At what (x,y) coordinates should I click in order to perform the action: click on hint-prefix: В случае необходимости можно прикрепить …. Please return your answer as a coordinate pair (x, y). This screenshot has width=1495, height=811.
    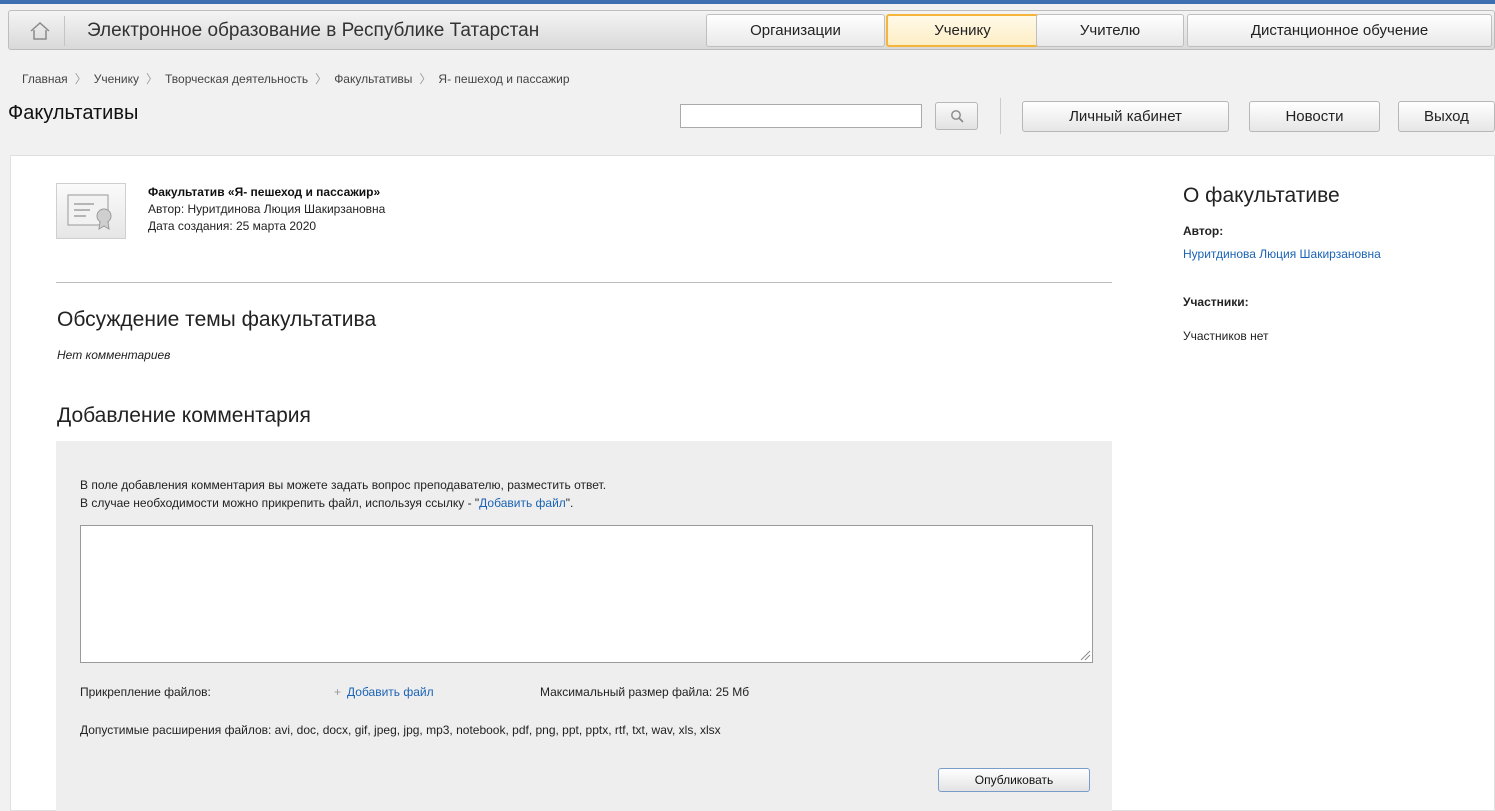
    Looking at the image, I should click on (280, 503).